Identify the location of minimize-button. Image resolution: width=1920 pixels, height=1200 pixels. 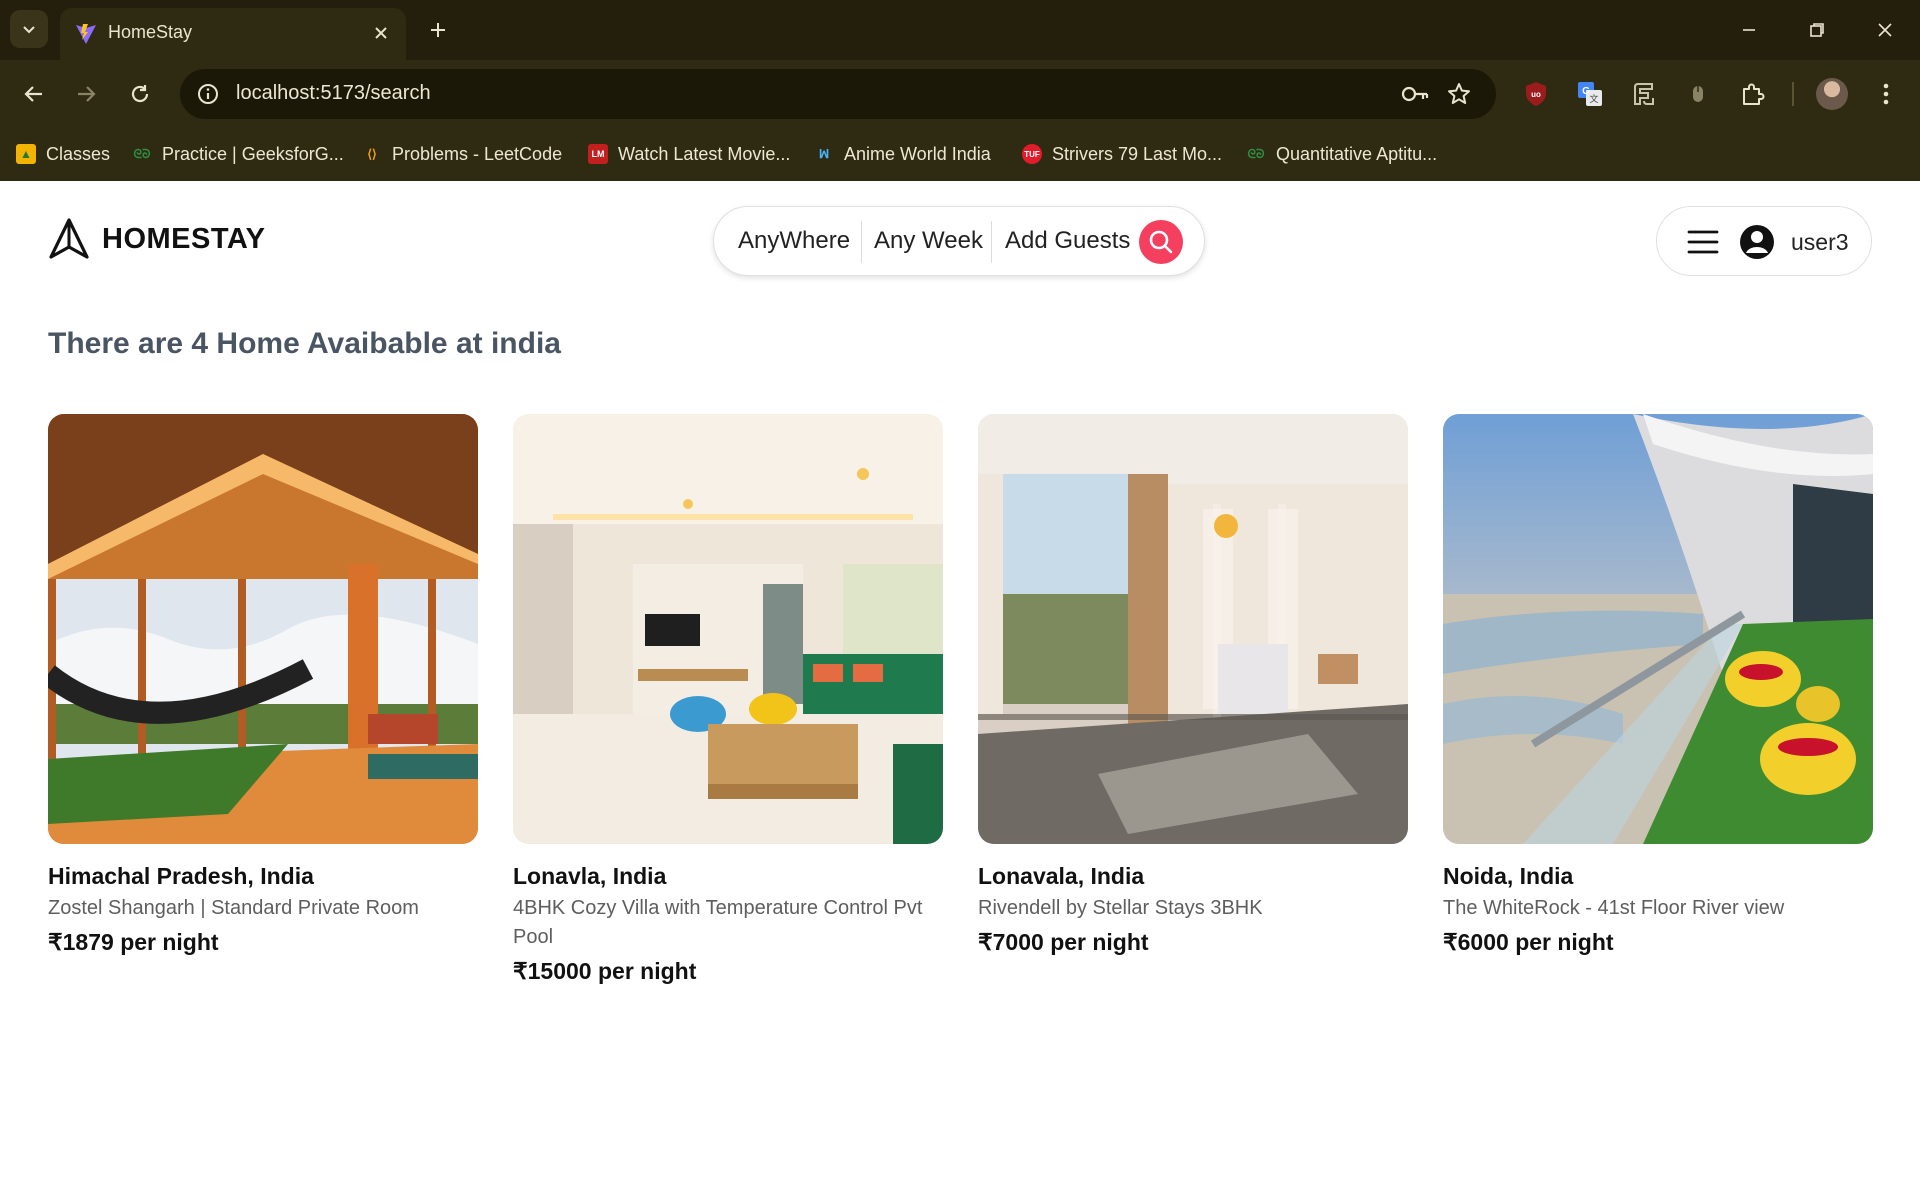
(1749, 30).